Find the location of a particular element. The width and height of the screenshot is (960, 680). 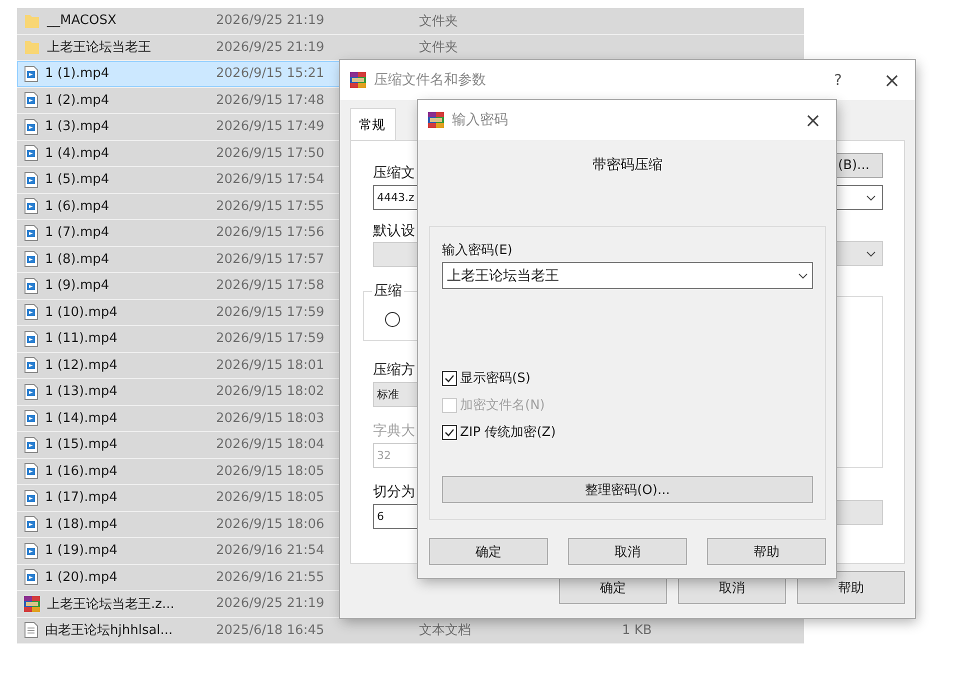

file-date: 2026/9/15 17:49 is located at coordinates (270, 126).